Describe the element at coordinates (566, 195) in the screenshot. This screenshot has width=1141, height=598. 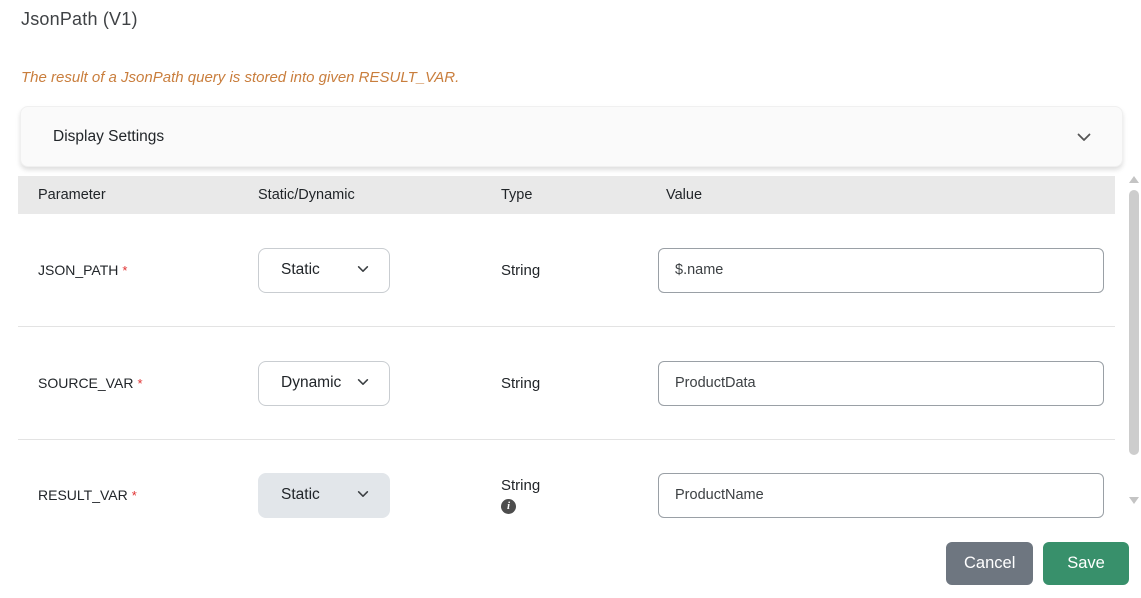
I see `table-header-row: Parameter Static/Dynamic Type Value` at that location.